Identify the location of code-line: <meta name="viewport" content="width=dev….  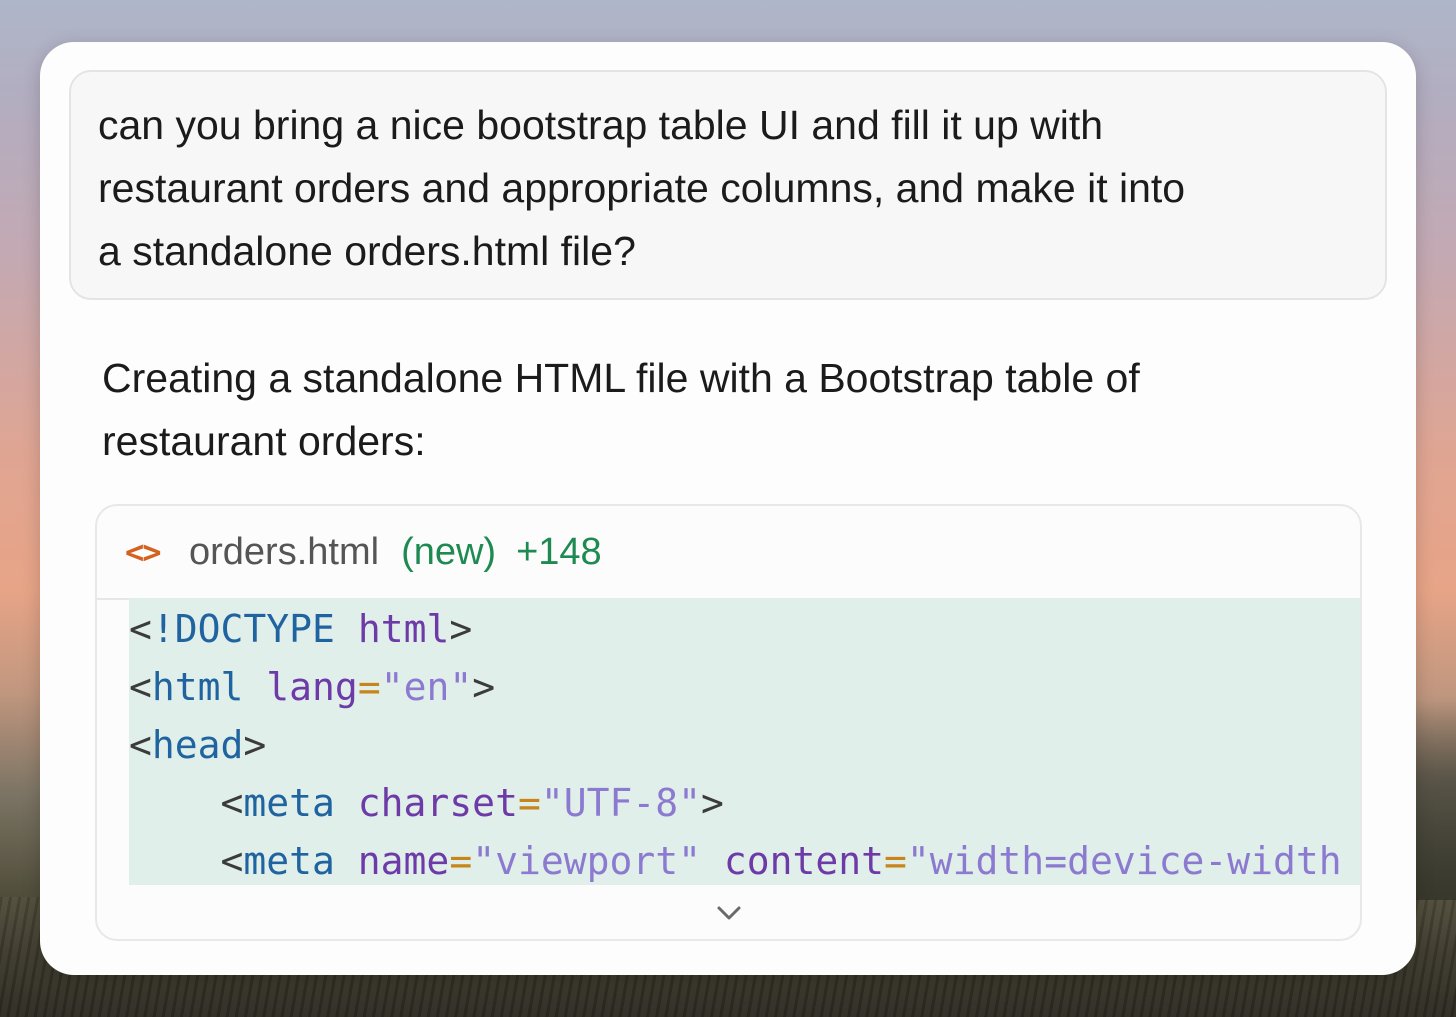
(744, 858).